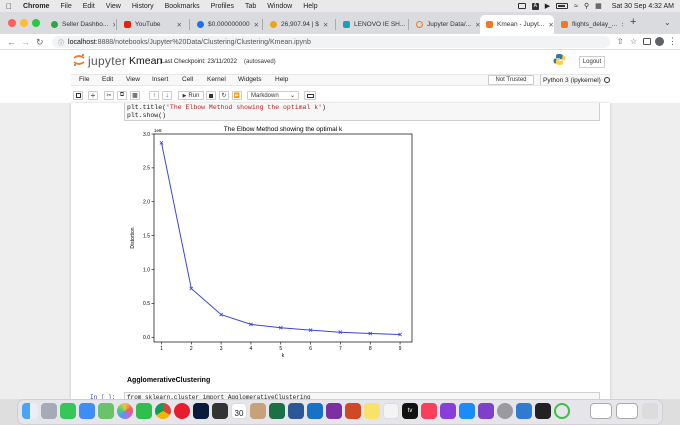 This screenshot has height=425, width=680. Describe the element at coordinates (222, 6) in the screenshot. I see `menu-profiles: Profiles` at that location.